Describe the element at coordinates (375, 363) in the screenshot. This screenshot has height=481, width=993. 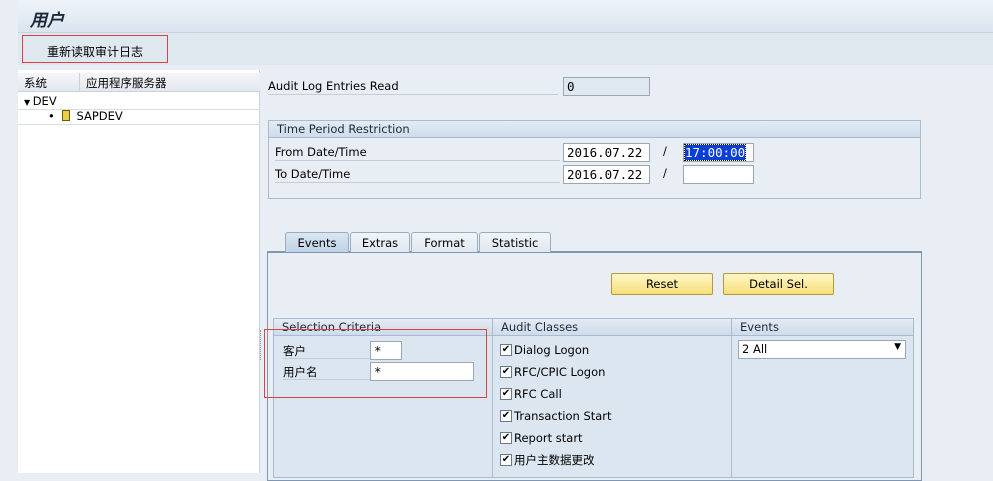
I see `annotation-highlight` at that location.